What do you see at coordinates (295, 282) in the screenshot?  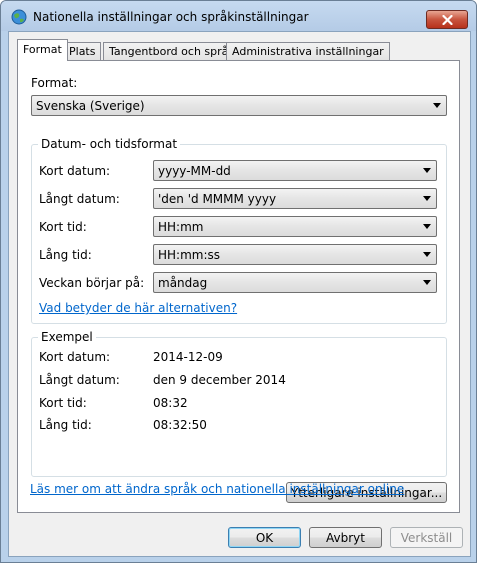 I see `first-day-select: måndag` at bounding box center [295, 282].